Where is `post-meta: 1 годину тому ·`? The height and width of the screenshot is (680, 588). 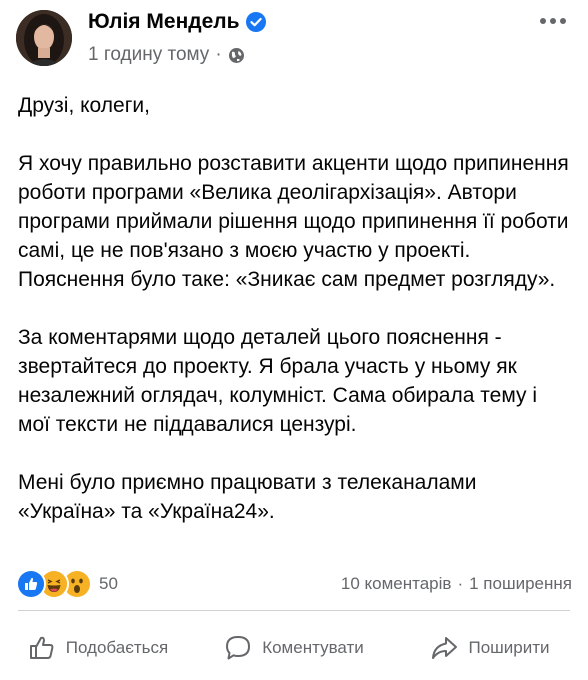 post-meta: 1 годину тому · is located at coordinates (166, 55).